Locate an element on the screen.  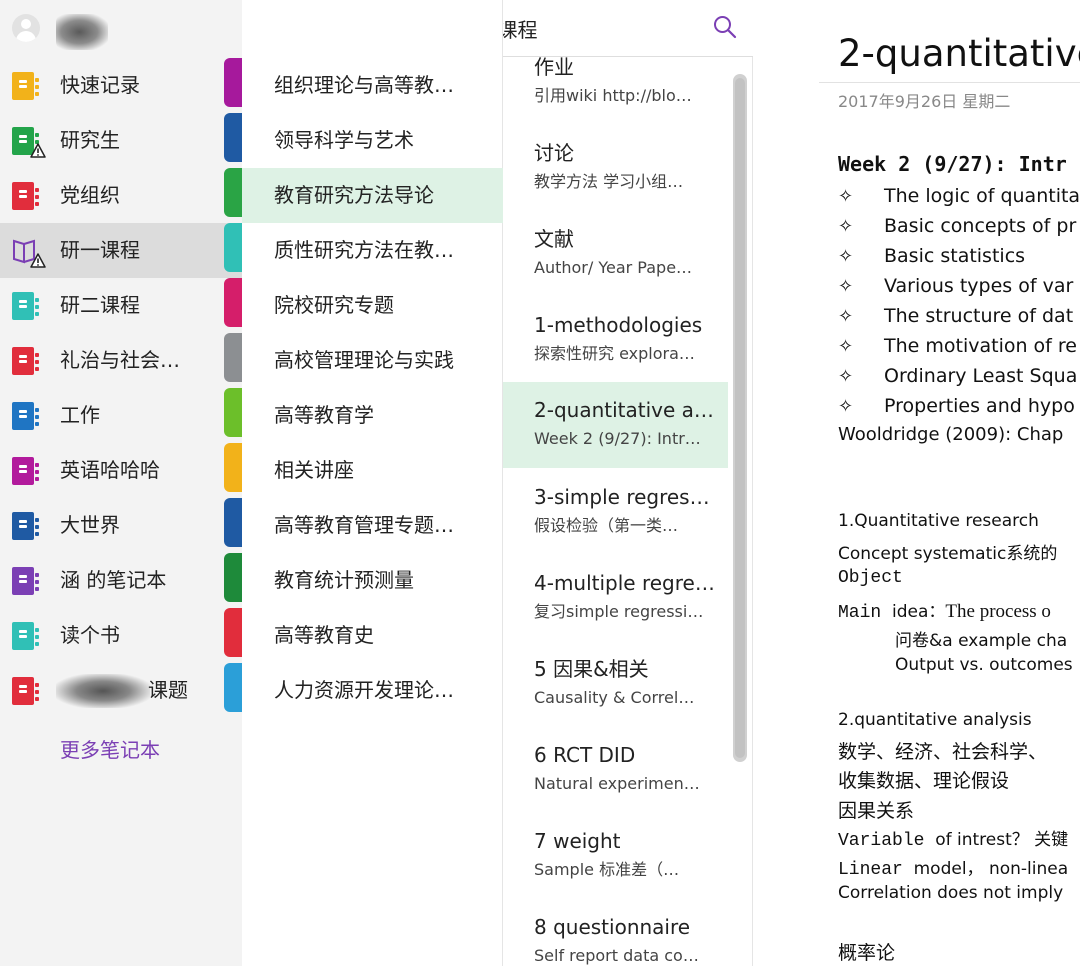
section-item: 相关讲座 is located at coordinates (372, 470).